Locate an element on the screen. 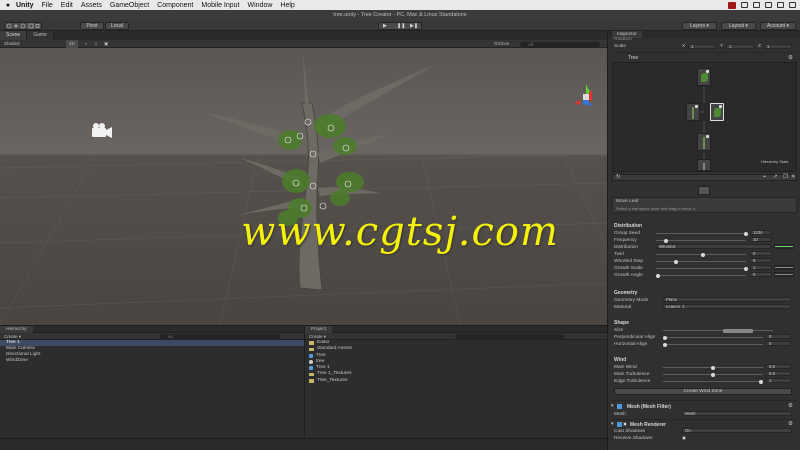 The width and height of the screenshot is (800, 450). create-wind-zone-button: Create Wind Zone is located at coordinates (703, 391).